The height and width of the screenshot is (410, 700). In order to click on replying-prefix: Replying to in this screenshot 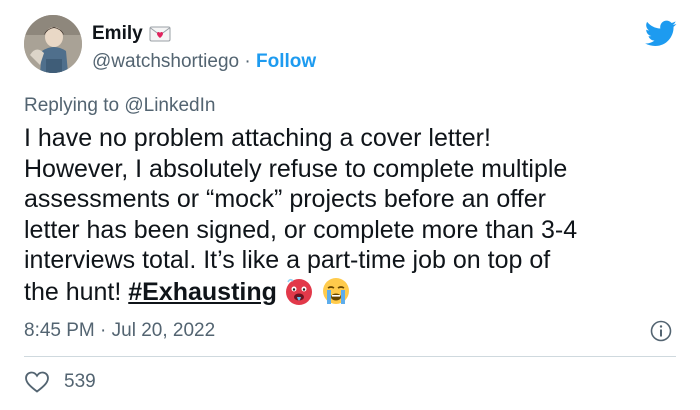, I will do `click(74, 105)`.